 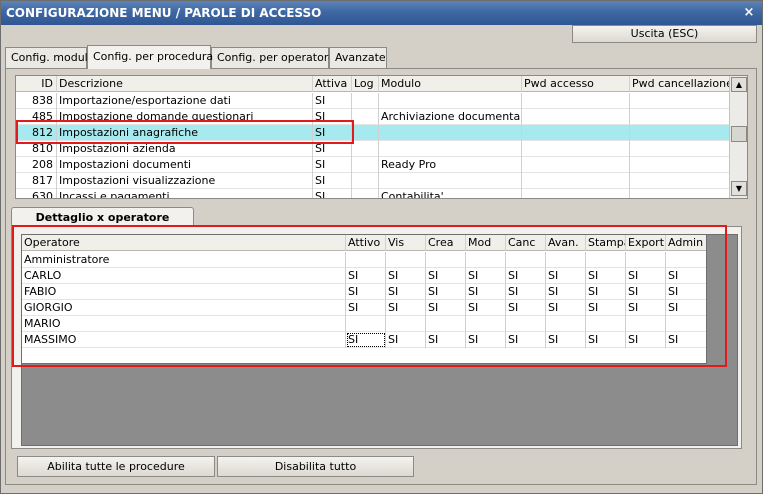 What do you see at coordinates (406, 324) in the screenshot?
I see `cell-vis` at bounding box center [406, 324].